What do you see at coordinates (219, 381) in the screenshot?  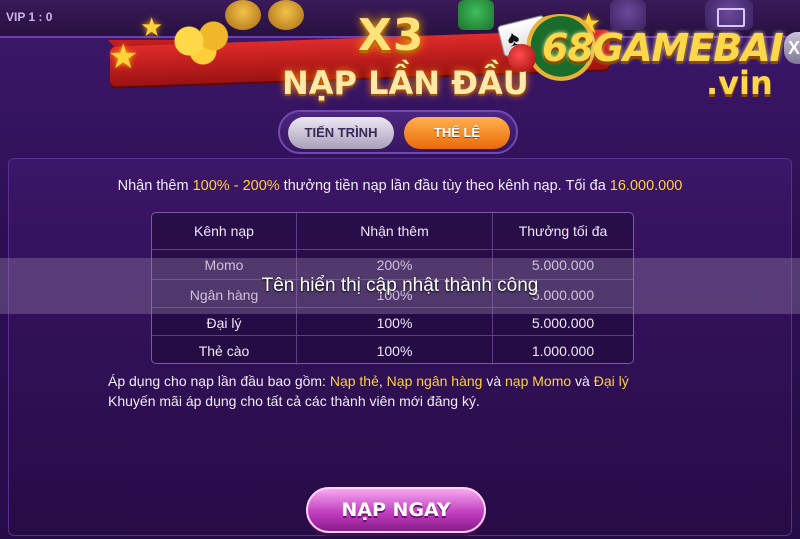 I see `note-prefix: Áp dụng cho nạp lần đầu bao gồm:` at bounding box center [219, 381].